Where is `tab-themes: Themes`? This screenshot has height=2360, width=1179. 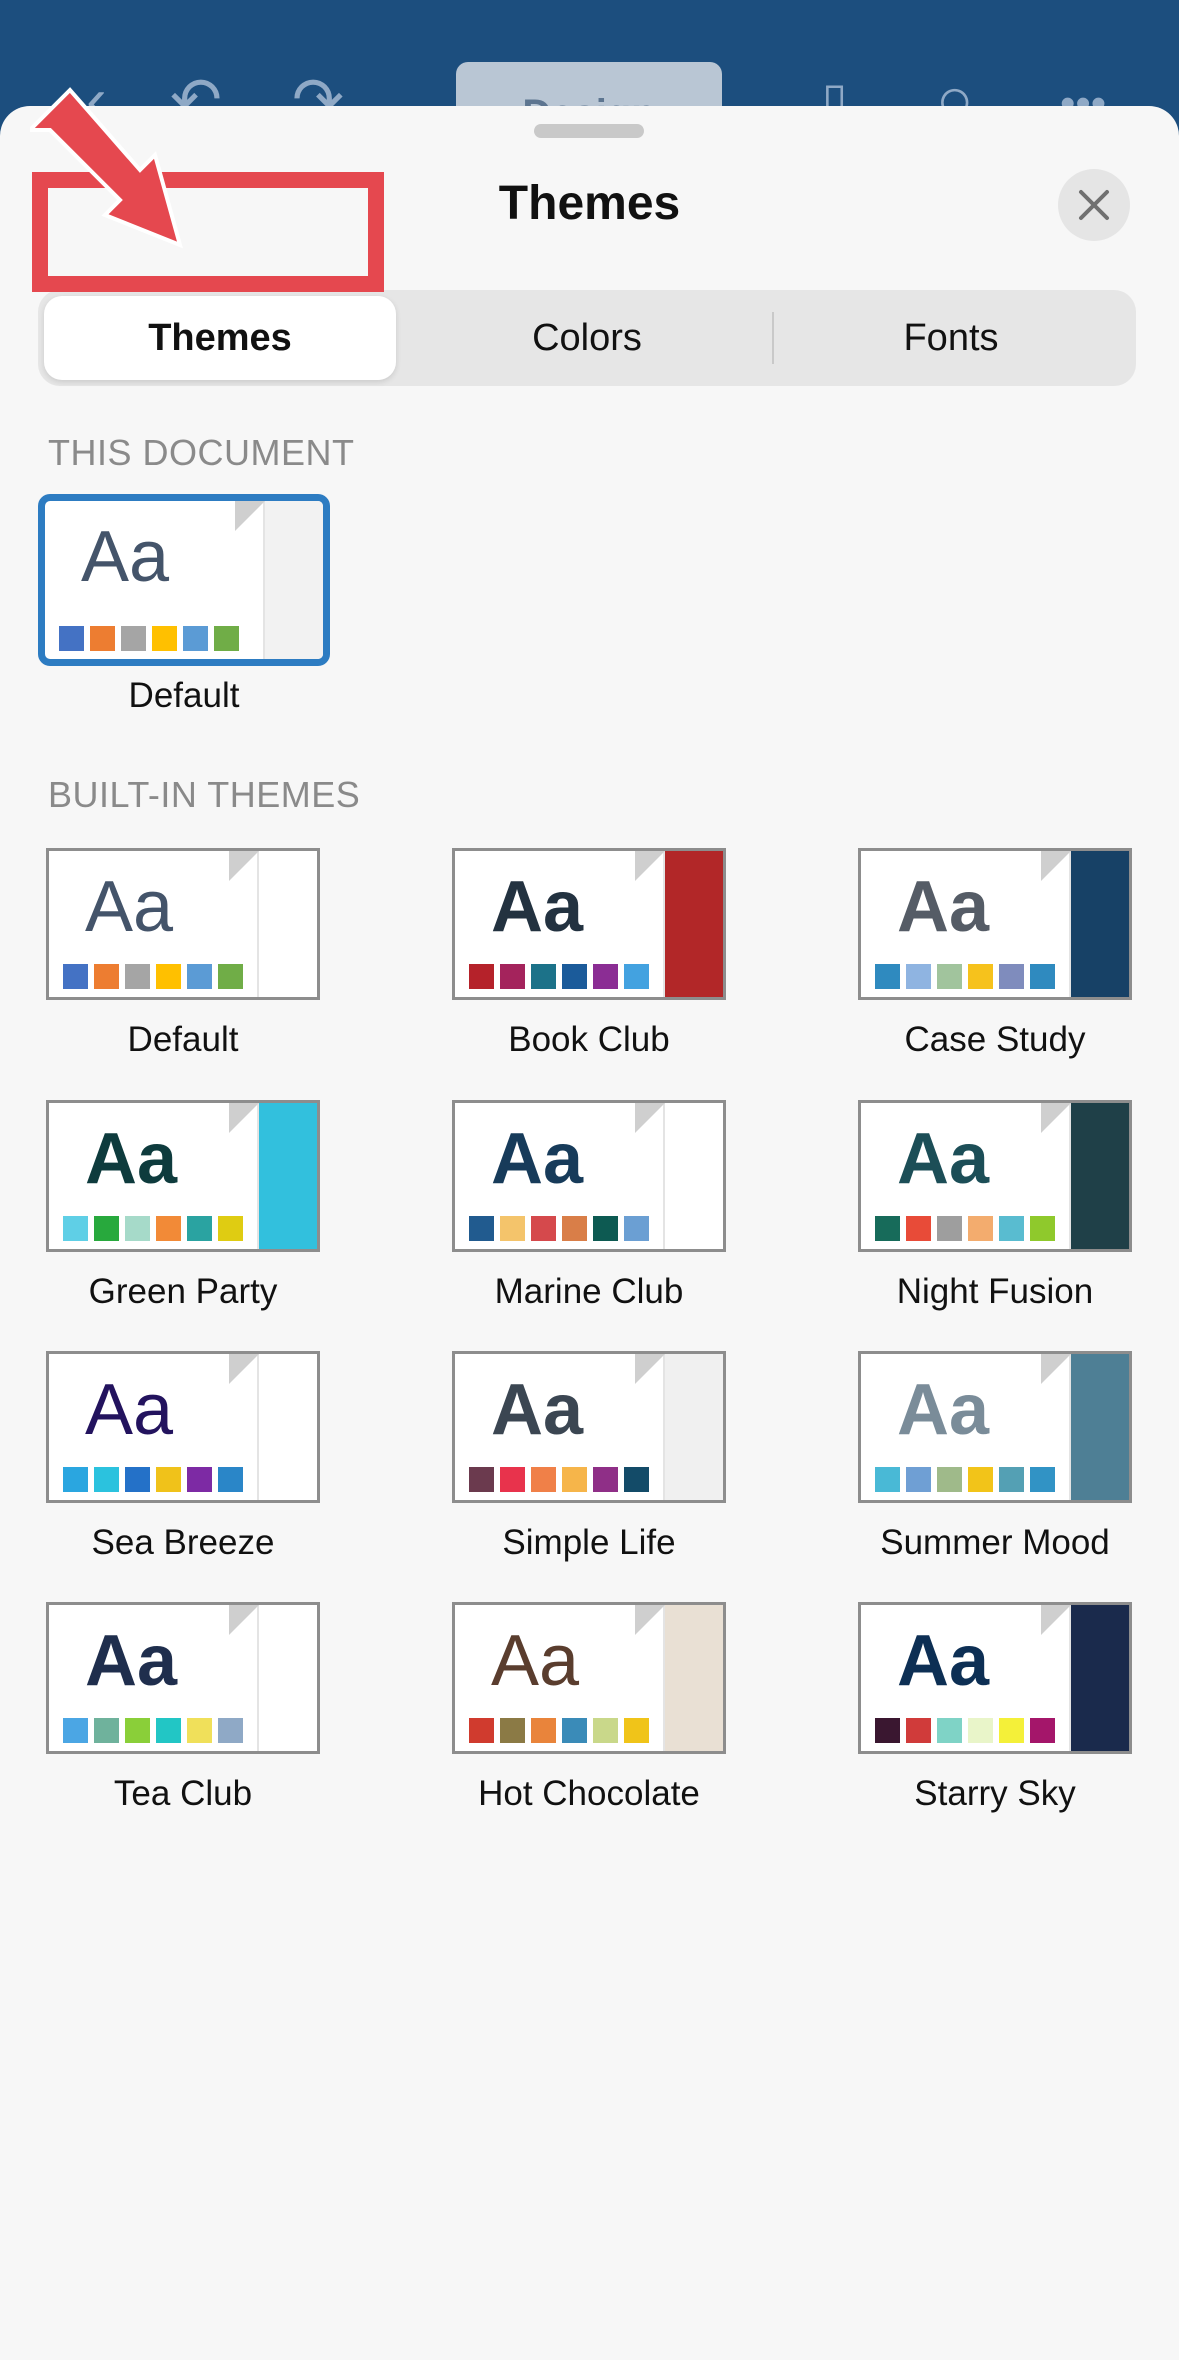
tab-themes: Themes is located at coordinates (220, 338).